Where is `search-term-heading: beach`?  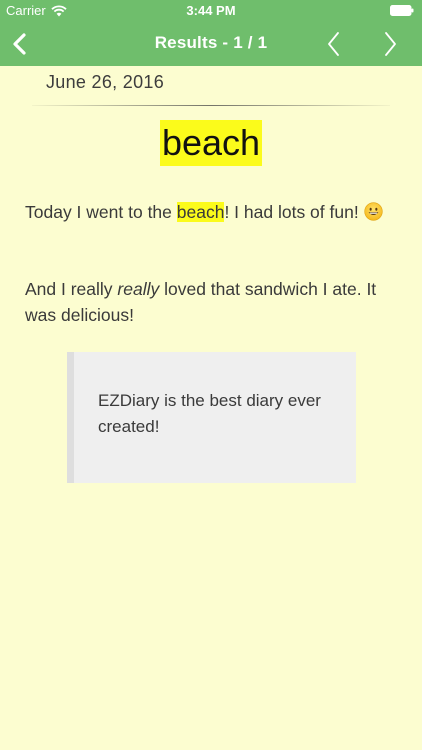 search-term-heading: beach is located at coordinates (211, 143).